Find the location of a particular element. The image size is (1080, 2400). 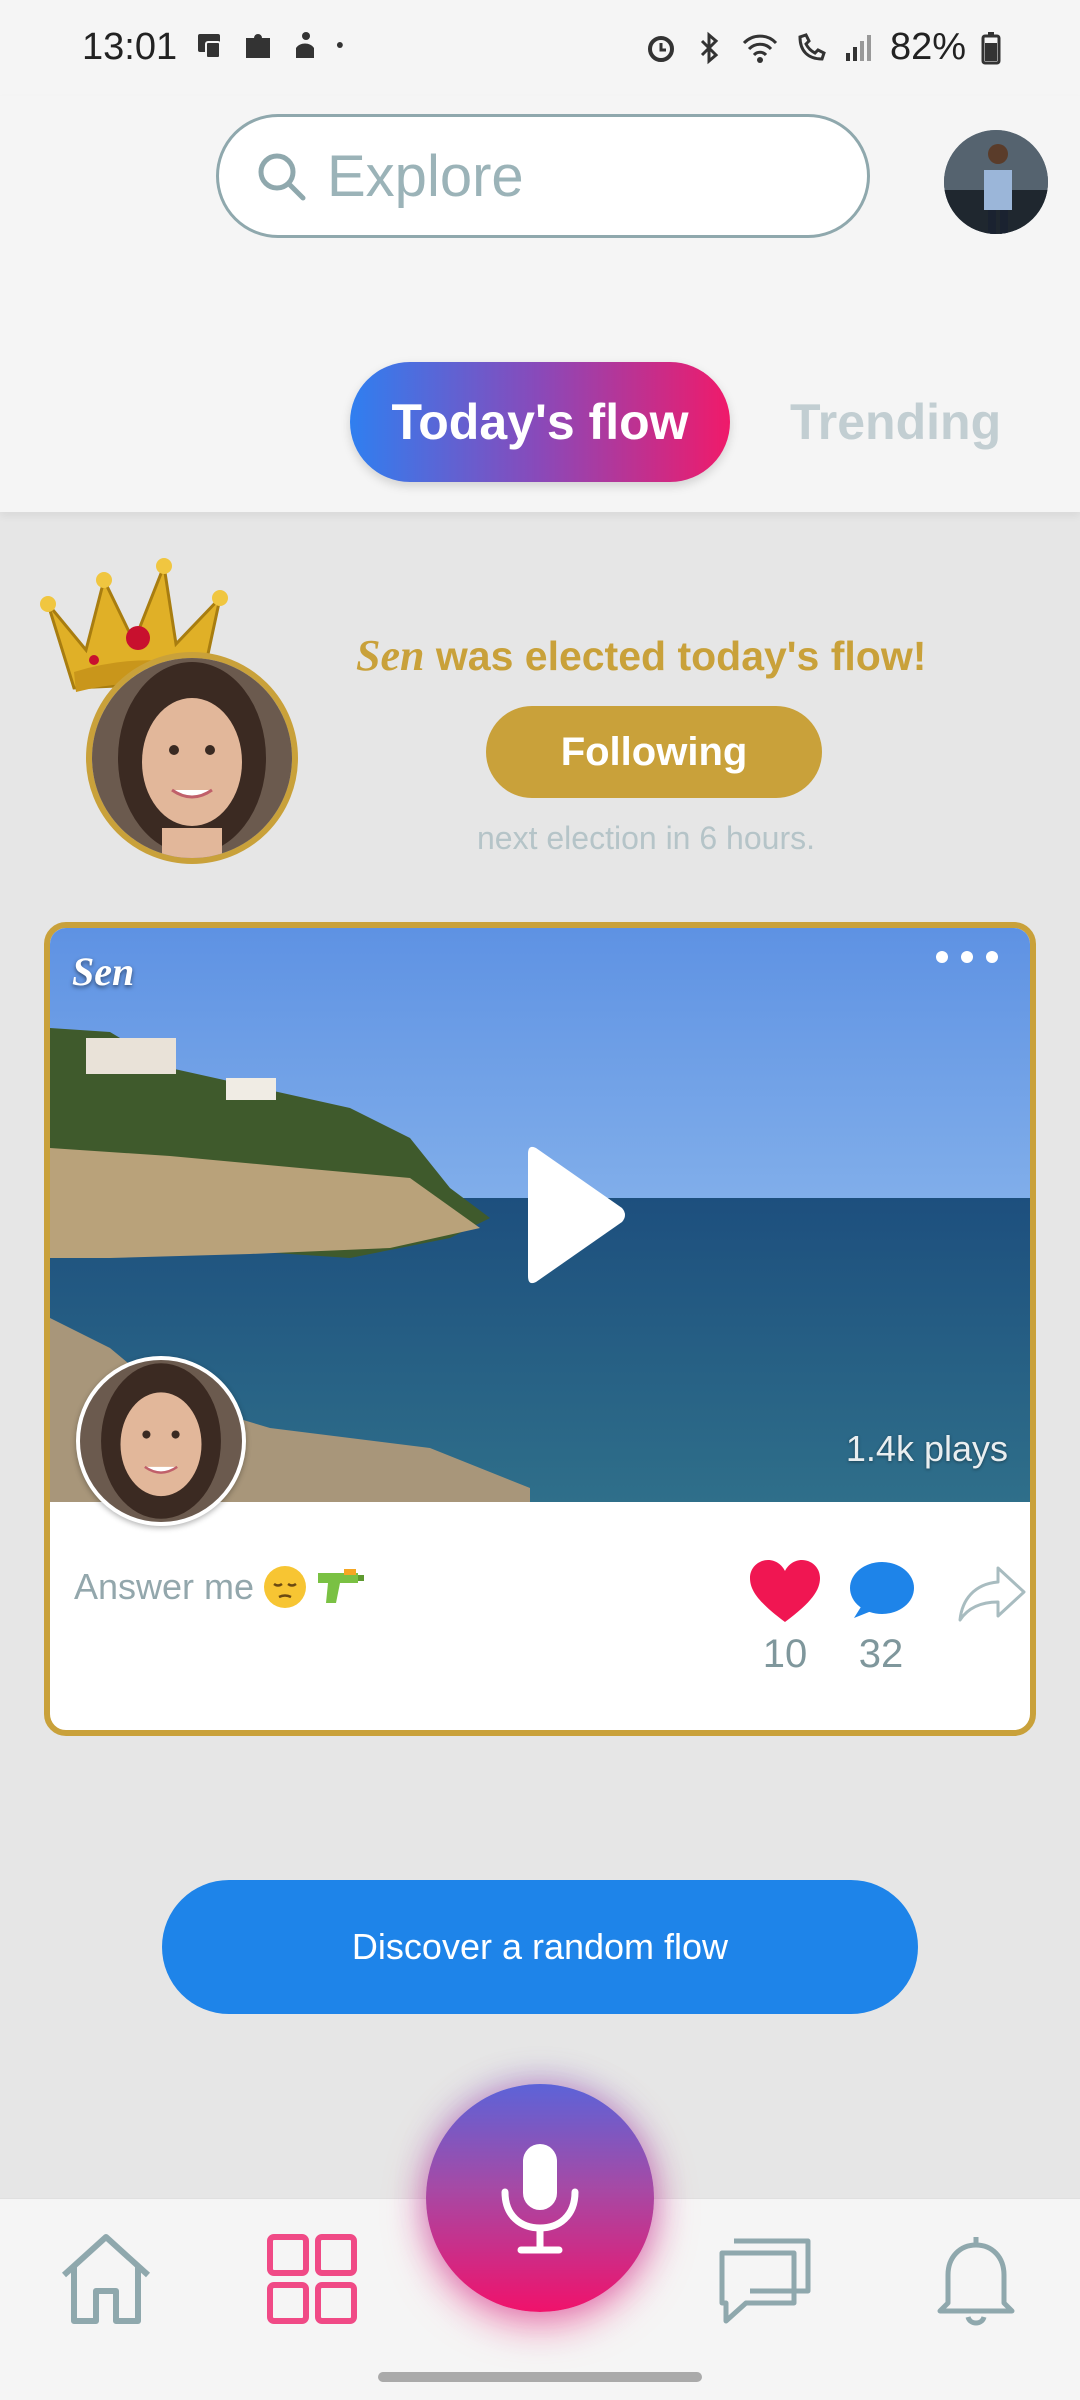

wifi-icon is located at coordinates (760, 48).